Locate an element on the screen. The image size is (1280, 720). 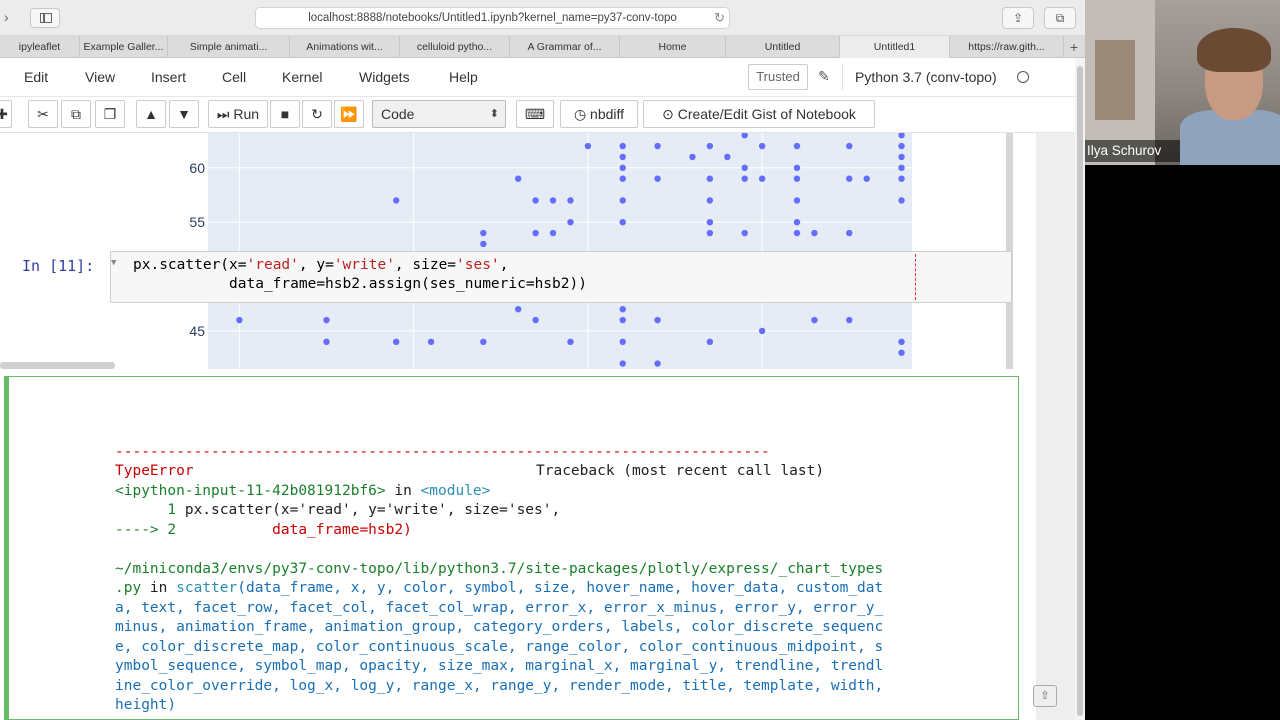
menu-cell: Cell is located at coordinates (234, 77).